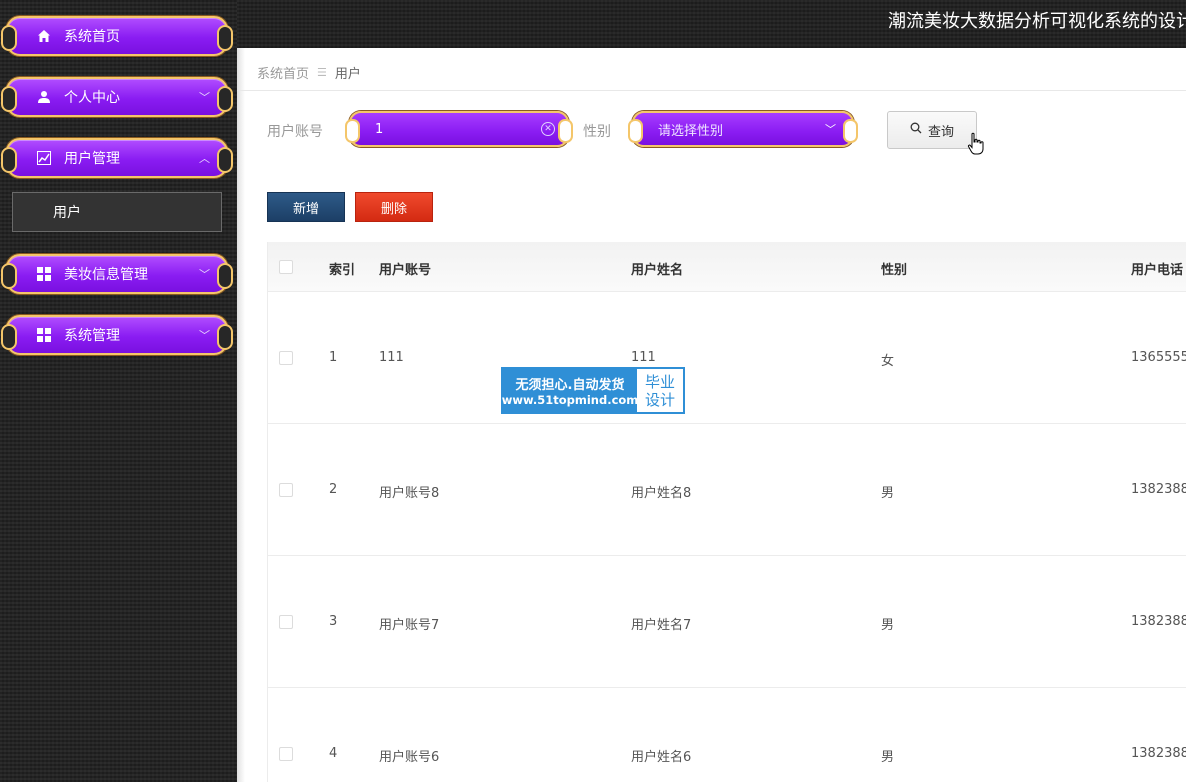  I want to click on account-label: 用户账号, so click(295, 132).